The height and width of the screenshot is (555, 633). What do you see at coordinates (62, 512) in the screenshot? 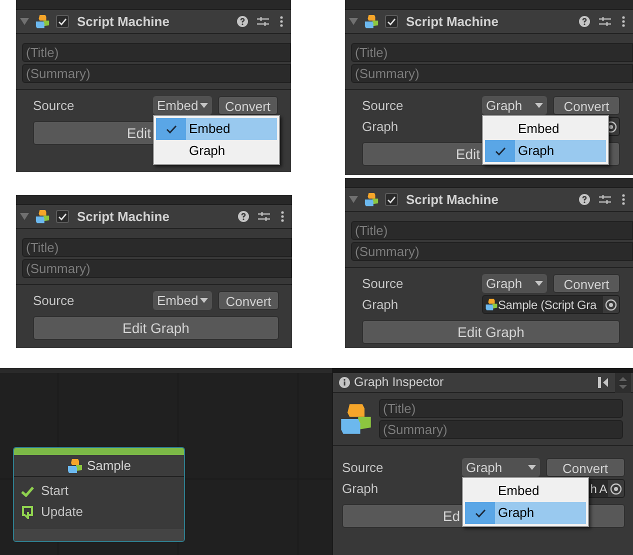
I see `port-label: Update` at bounding box center [62, 512].